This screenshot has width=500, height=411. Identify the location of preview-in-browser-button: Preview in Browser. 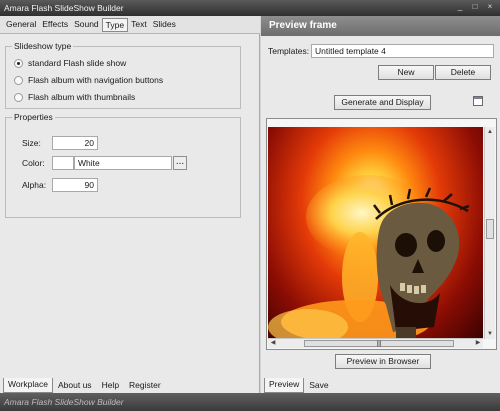
(383, 361).